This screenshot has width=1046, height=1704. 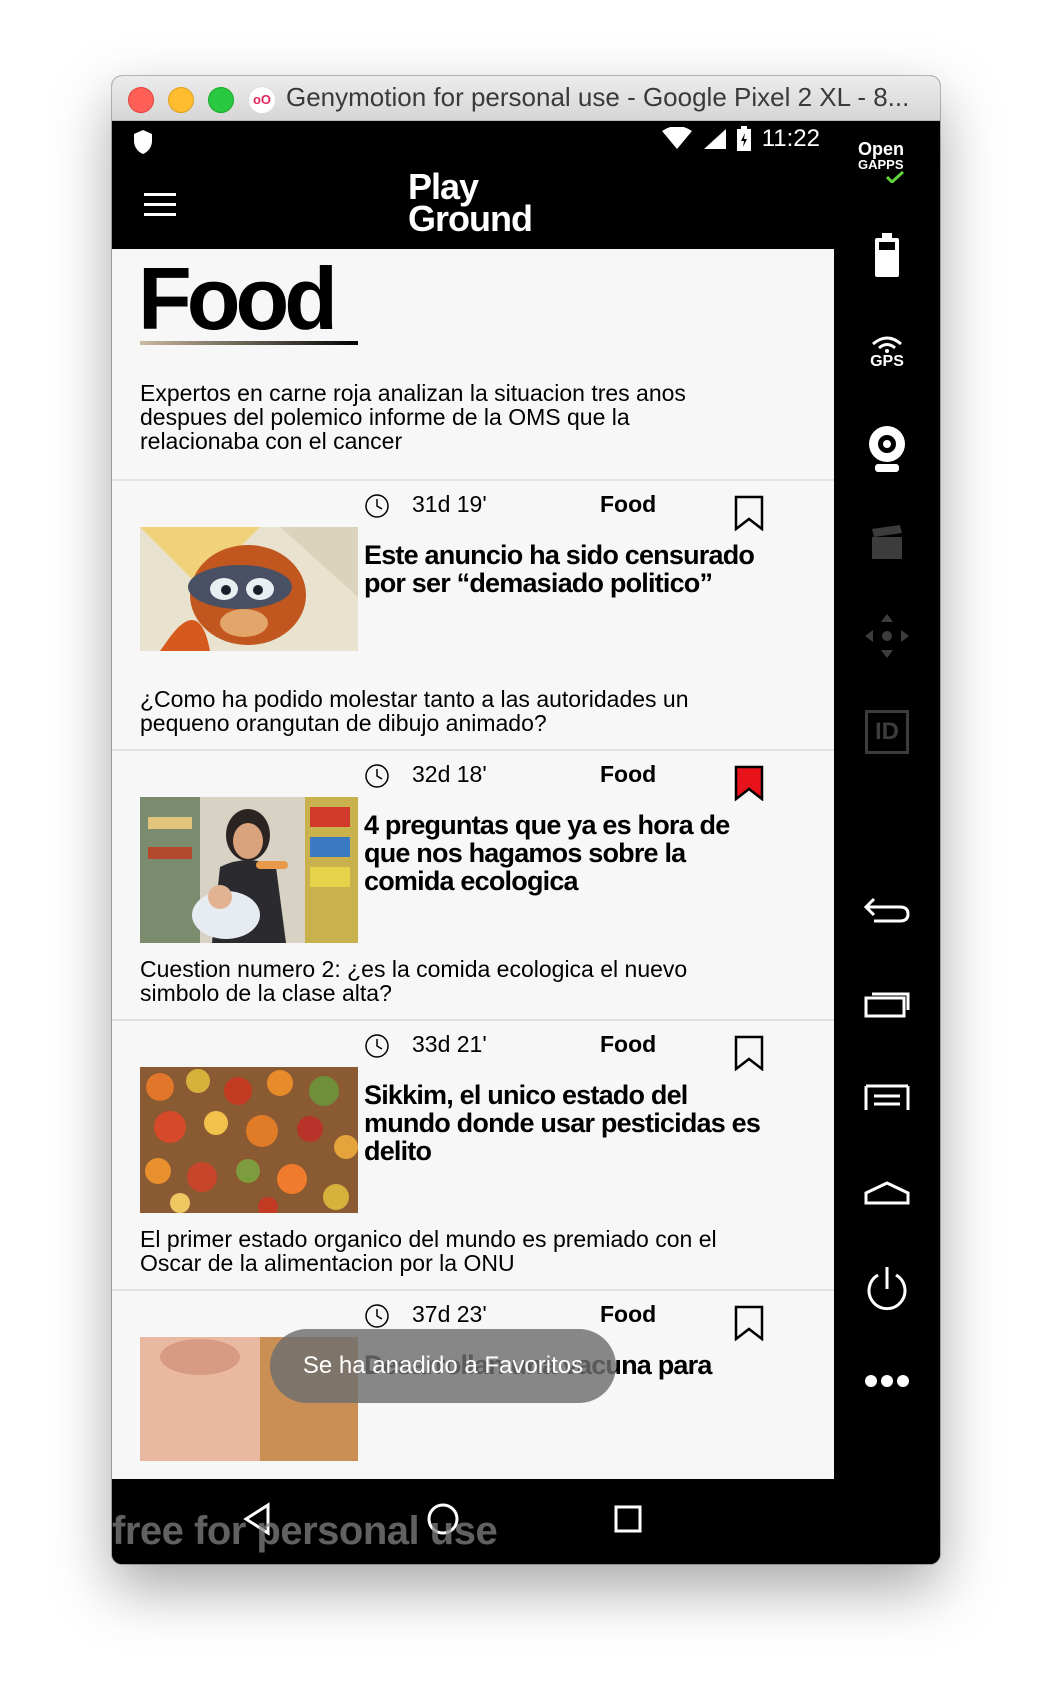 I want to click on logo-line-2: Ground, so click(x=470, y=218).